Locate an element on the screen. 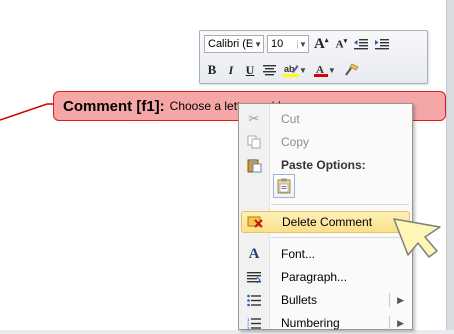 The height and width of the screenshot is (334, 454). scissors-icon: ✂ is located at coordinates (254, 118).